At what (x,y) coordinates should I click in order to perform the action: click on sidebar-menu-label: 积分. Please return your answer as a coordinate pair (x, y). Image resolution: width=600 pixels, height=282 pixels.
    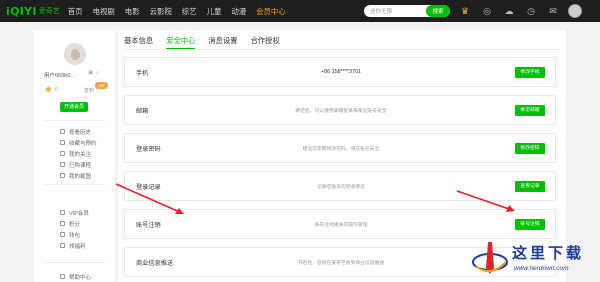
    Looking at the image, I should click on (75, 224).